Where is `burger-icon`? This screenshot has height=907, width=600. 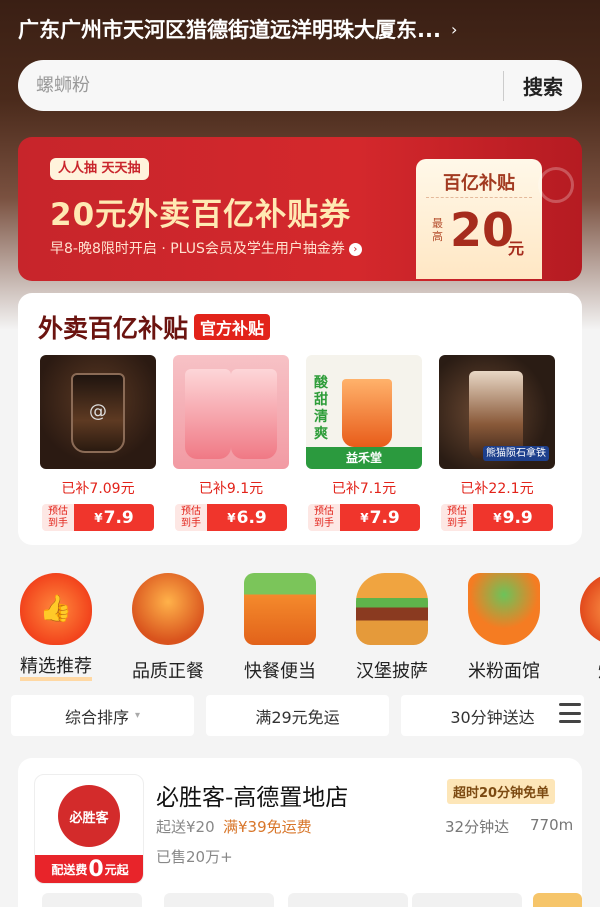
burger-icon is located at coordinates (392, 609).